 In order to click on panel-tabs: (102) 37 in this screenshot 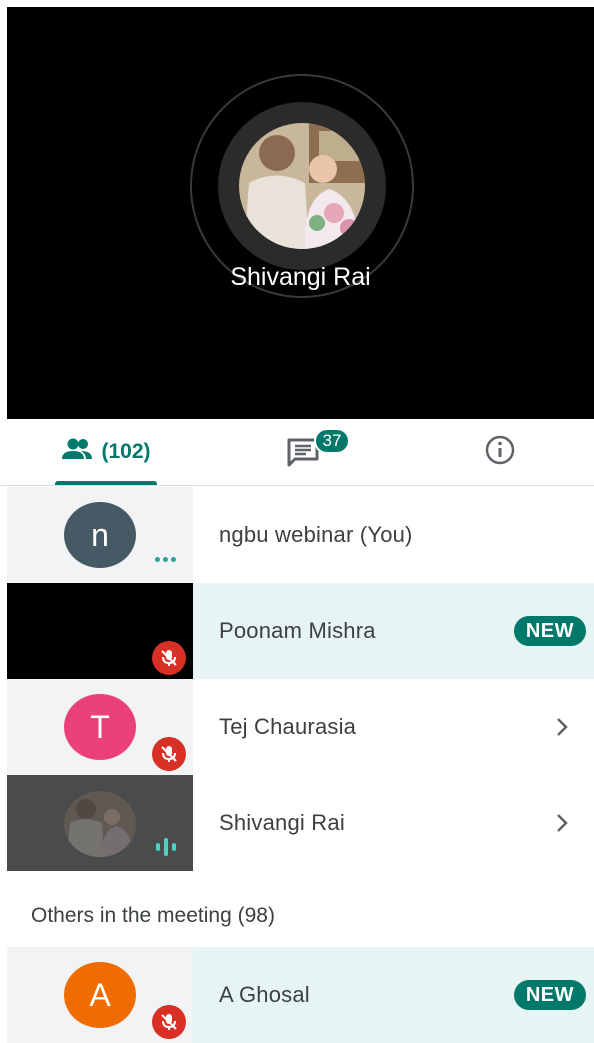, I will do `click(297, 452)`.